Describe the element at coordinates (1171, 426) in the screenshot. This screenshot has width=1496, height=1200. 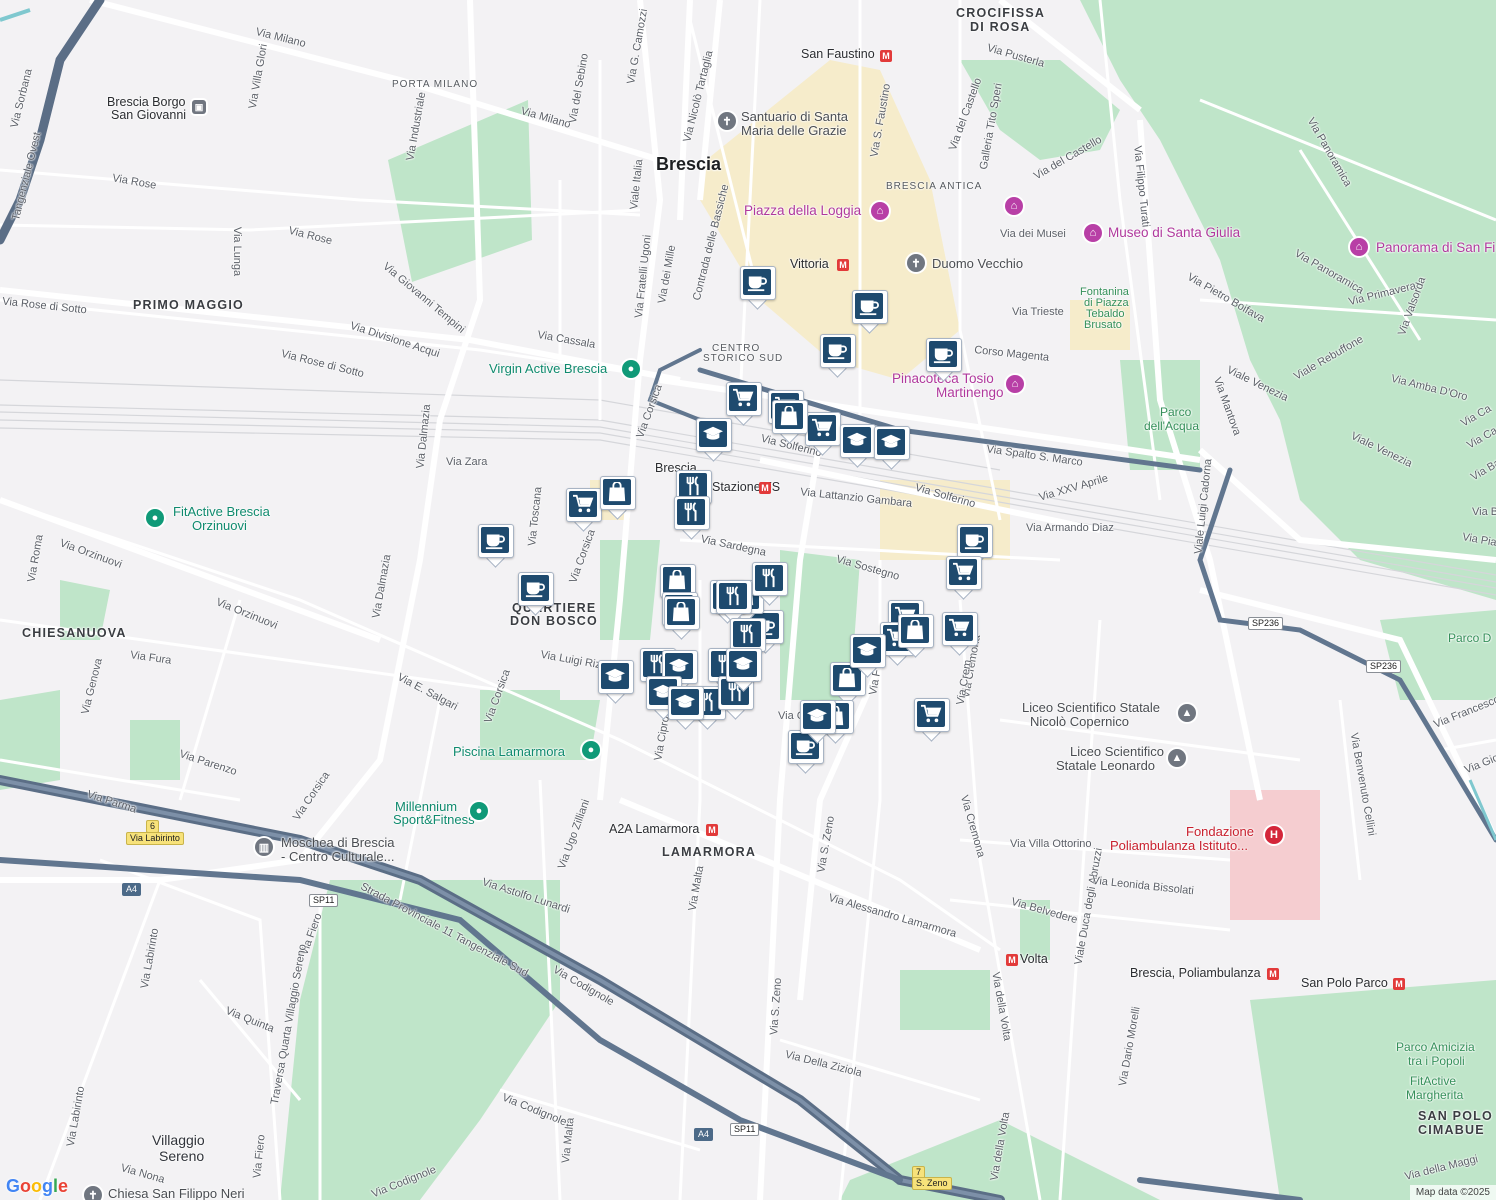
I see `poi-label: dell'Acqua` at that location.